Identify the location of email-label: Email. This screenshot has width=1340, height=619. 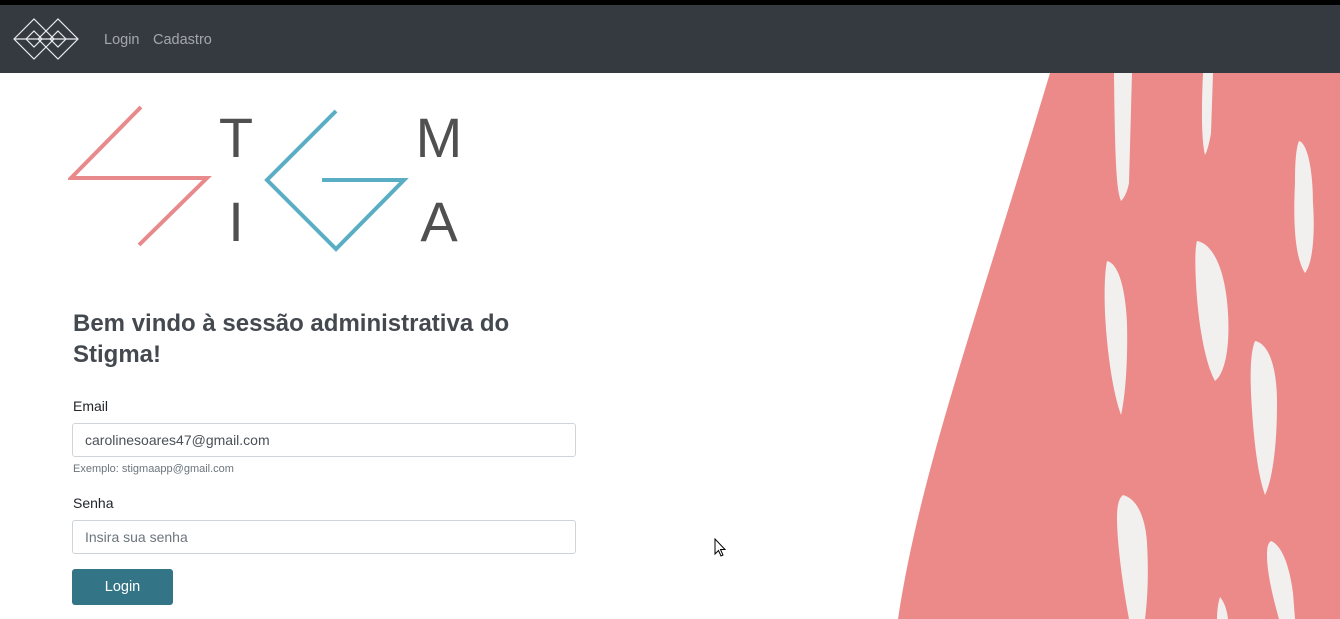
(91, 406).